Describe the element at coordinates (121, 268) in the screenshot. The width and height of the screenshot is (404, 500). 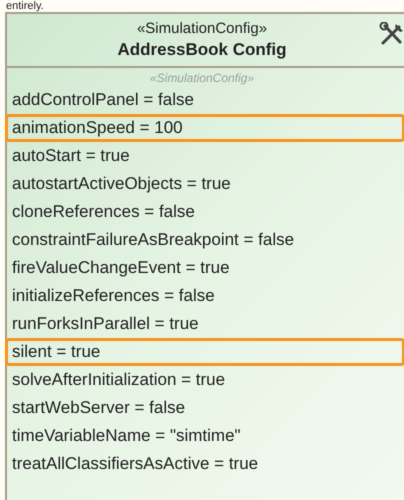
I see `property-text: fireValueChangeEvent = true` at that location.